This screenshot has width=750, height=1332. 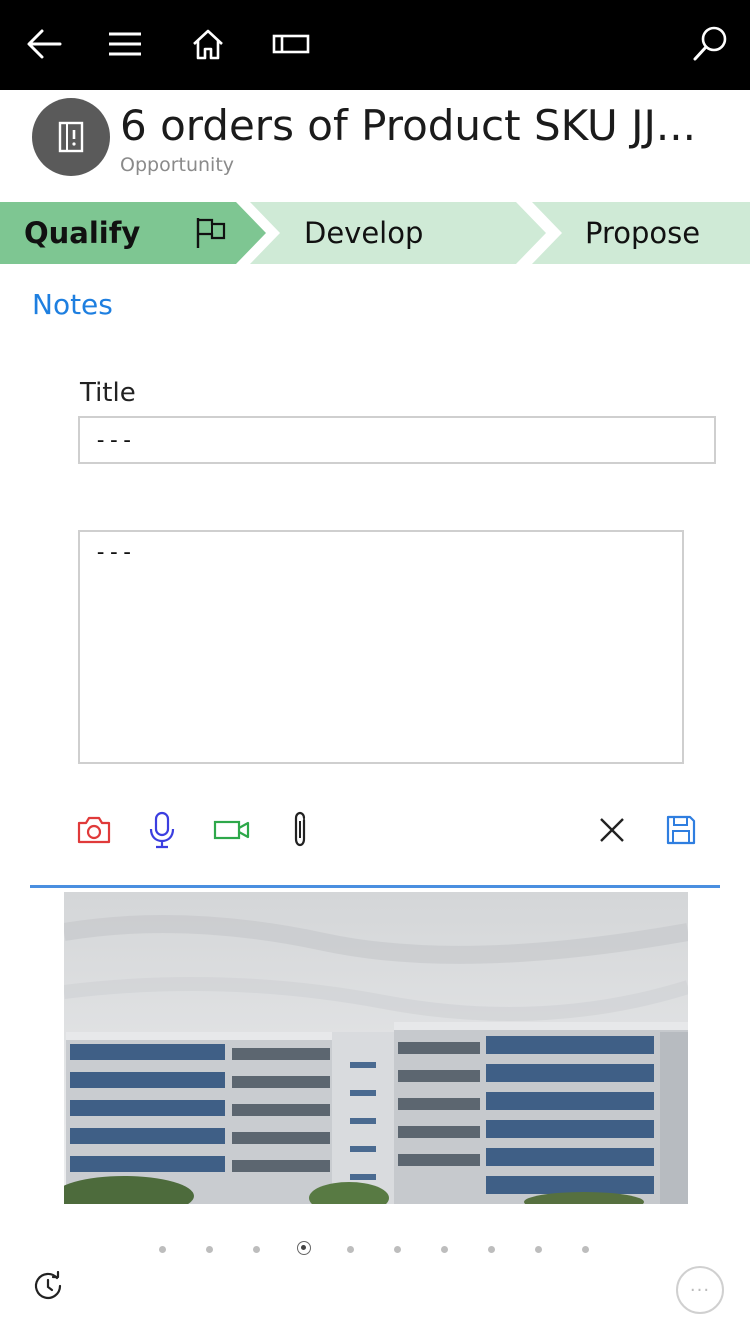 What do you see at coordinates (381, 647) in the screenshot?
I see `note-body-textarea: ---` at bounding box center [381, 647].